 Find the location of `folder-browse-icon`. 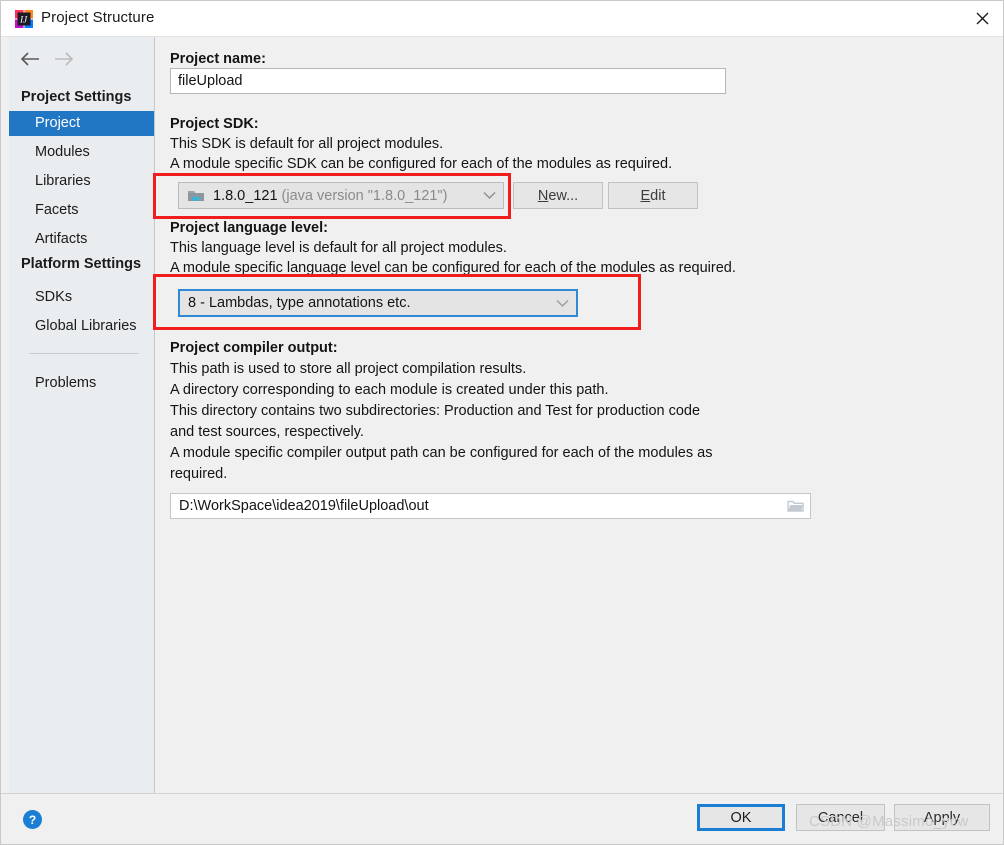

folder-browse-icon is located at coordinates (795, 506).